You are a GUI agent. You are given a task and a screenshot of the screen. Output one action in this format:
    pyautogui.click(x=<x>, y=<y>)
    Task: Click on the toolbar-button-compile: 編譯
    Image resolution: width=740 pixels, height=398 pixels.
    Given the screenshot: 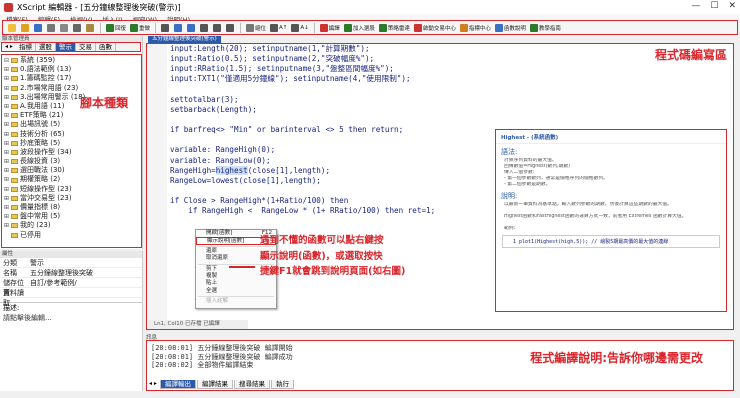 What is the action you would take?
    pyautogui.click(x=330, y=27)
    